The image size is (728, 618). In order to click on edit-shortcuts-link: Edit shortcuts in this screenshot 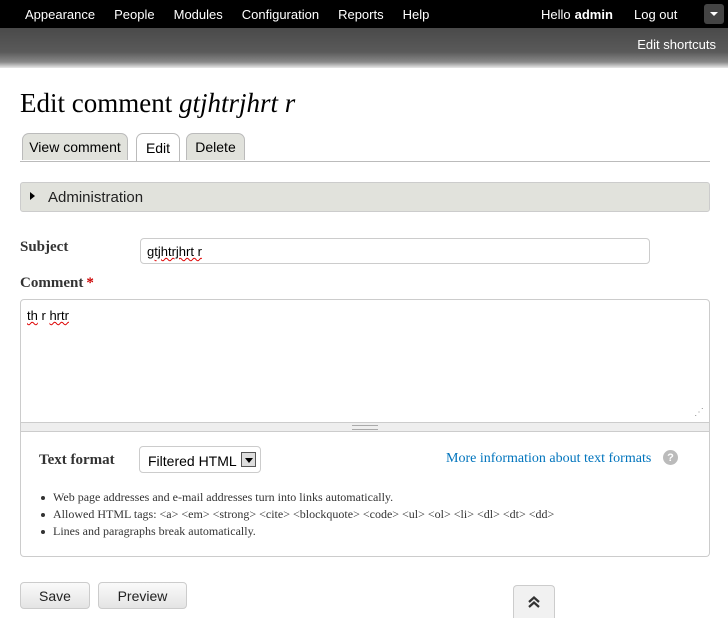, I will do `click(676, 44)`.